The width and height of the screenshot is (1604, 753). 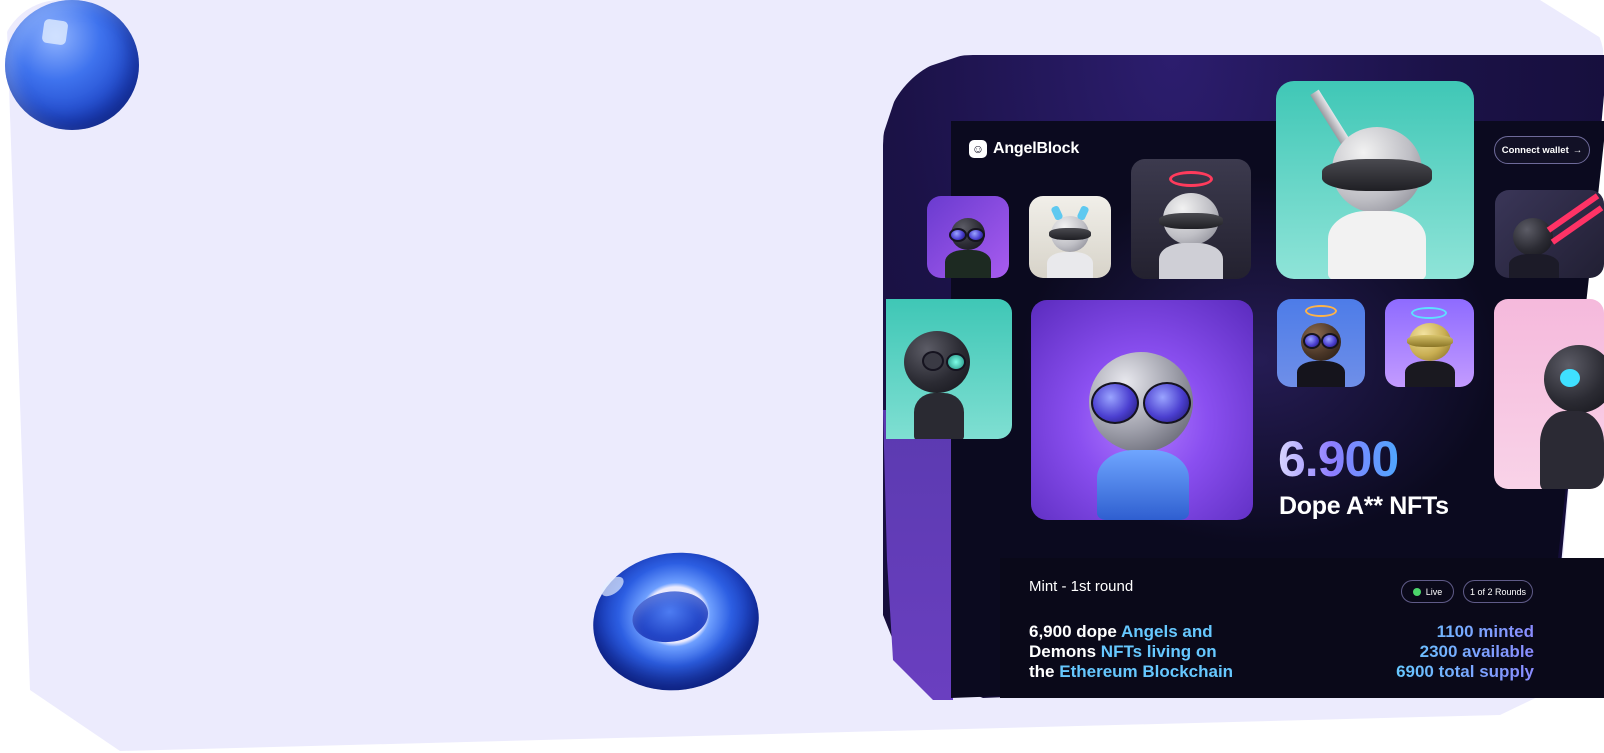 I want to click on nft-card-red-laser, so click(x=1549, y=234).